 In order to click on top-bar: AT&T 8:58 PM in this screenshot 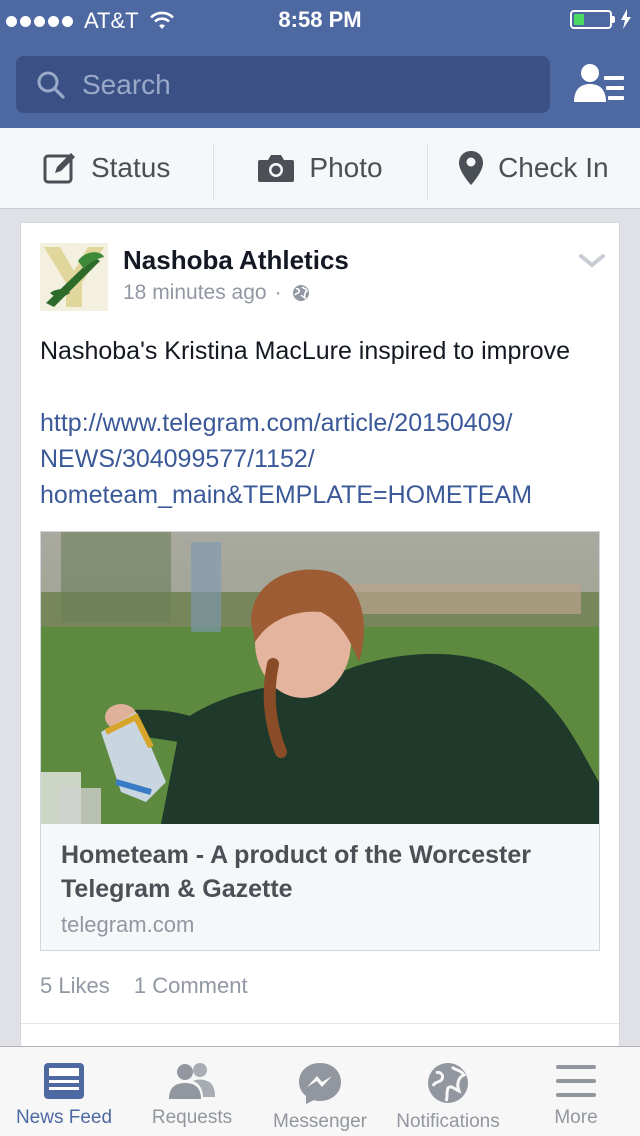, I will do `click(320, 64)`.